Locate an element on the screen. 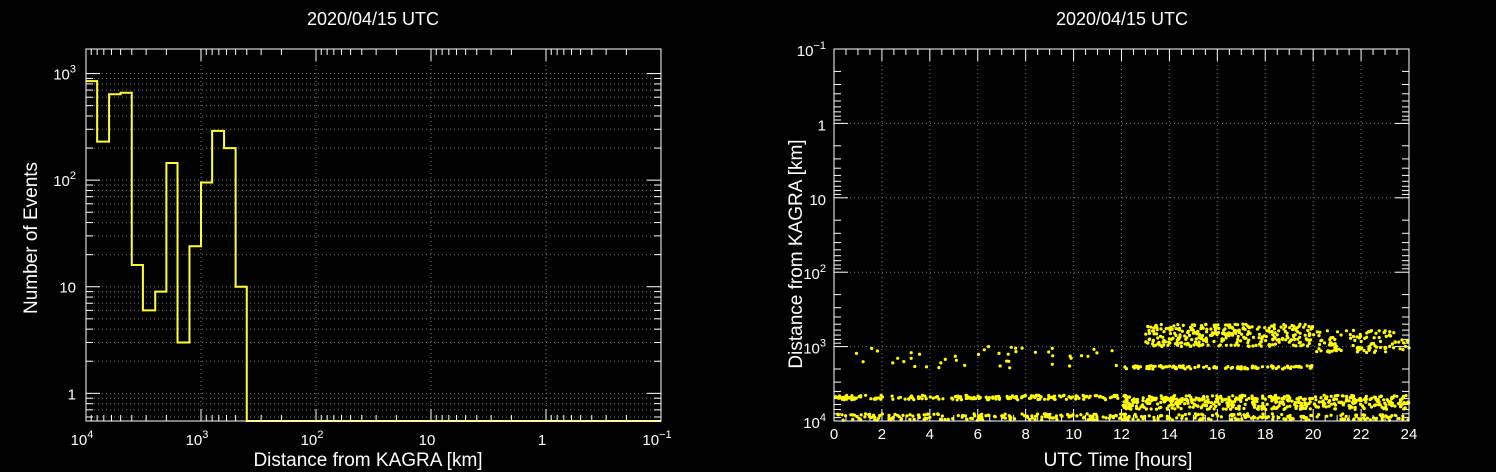 This screenshot has width=1496, height=472. histogram-x-tick-label: 102 is located at coordinates (312, 439).